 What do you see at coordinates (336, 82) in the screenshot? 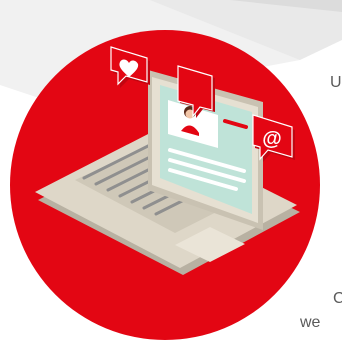
I see `edge-text-1: U` at bounding box center [336, 82].